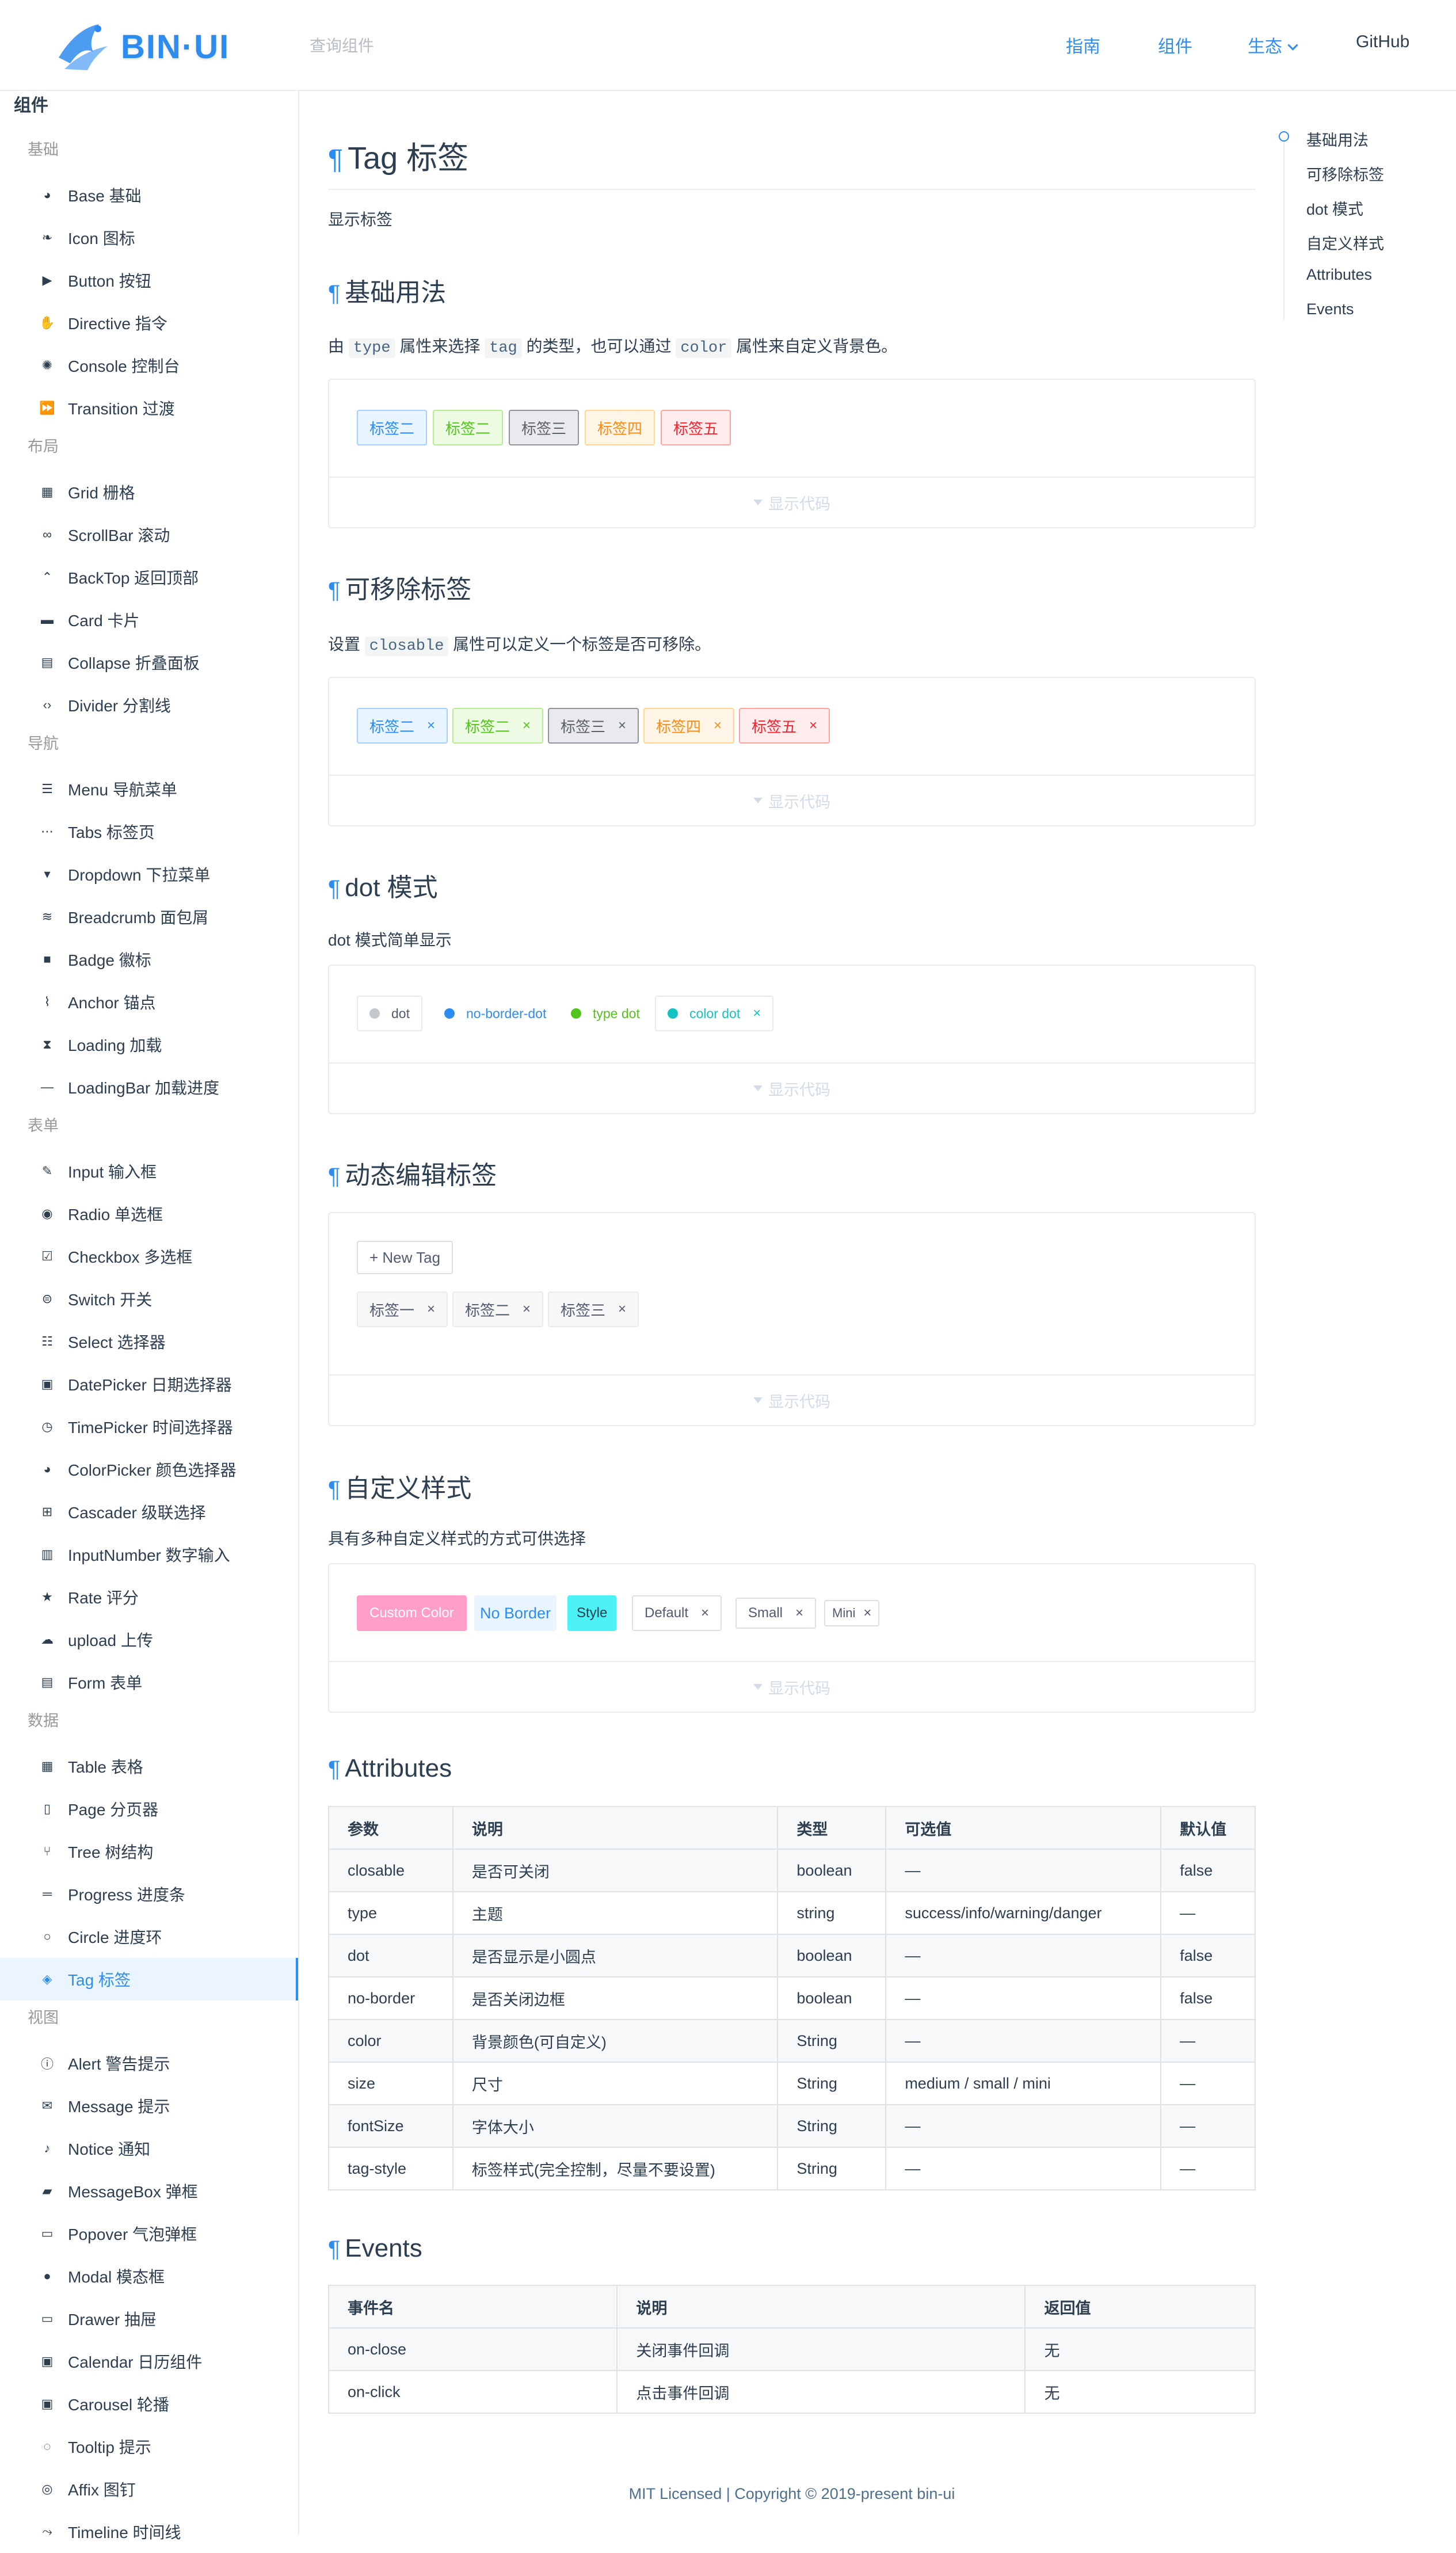 The image size is (1456, 2553). I want to click on sidebar-item: ■ Badge 徽标, so click(149, 959).